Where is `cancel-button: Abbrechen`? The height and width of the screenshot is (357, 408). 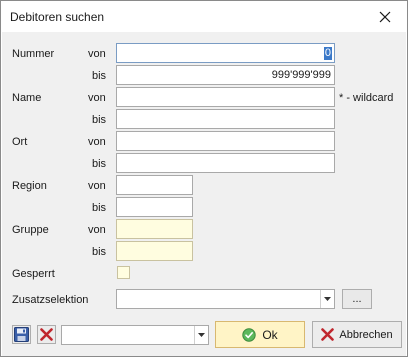
cancel-button: Abbrechen is located at coordinates (357, 334).